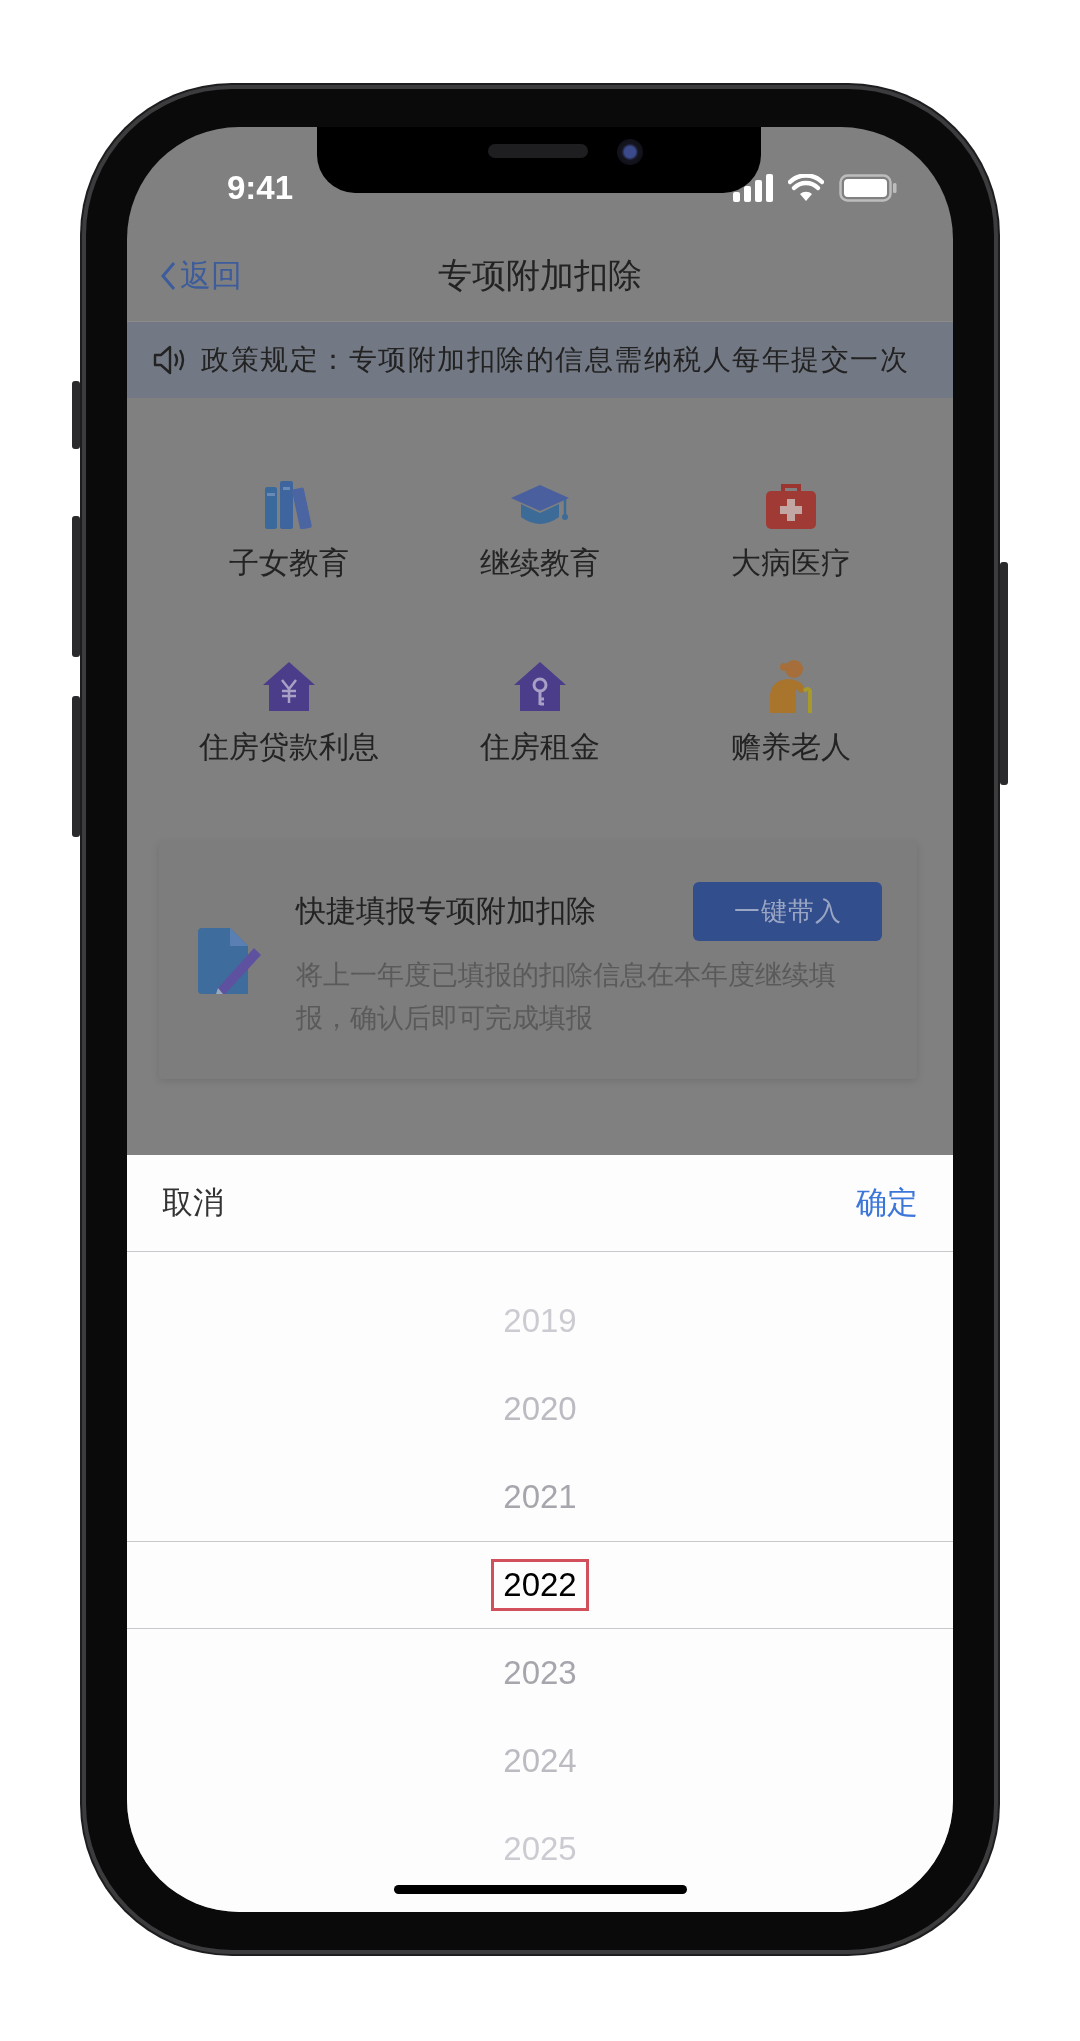 The width and height of the screenshot is (1080, 2041). Describe the element at coordinates (289, 687) in the screenshot. I see `house-yen-icon` at that location.